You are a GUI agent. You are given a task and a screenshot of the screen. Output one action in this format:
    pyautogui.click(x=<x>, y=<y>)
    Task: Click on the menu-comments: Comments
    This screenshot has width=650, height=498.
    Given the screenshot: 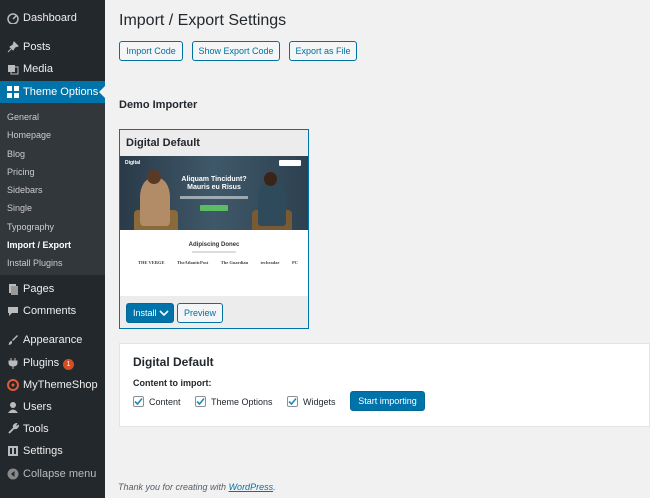 What is the action you would take?
    pyautogui.click(x=52, y=311)
    